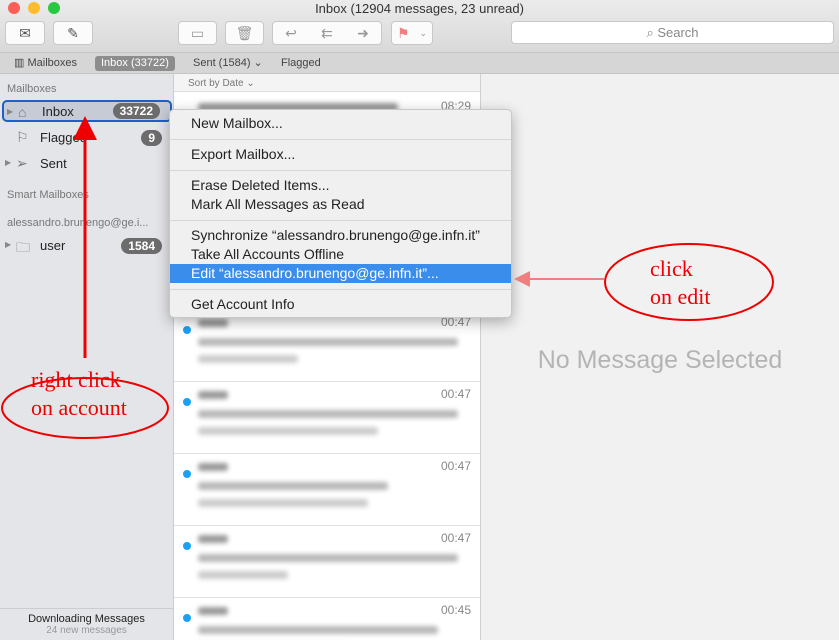  What do you see at coordinates (327, 83) in the screenshot?
I see `sort-control: Sort by Date ⌄` at bounding box center [327, 83].